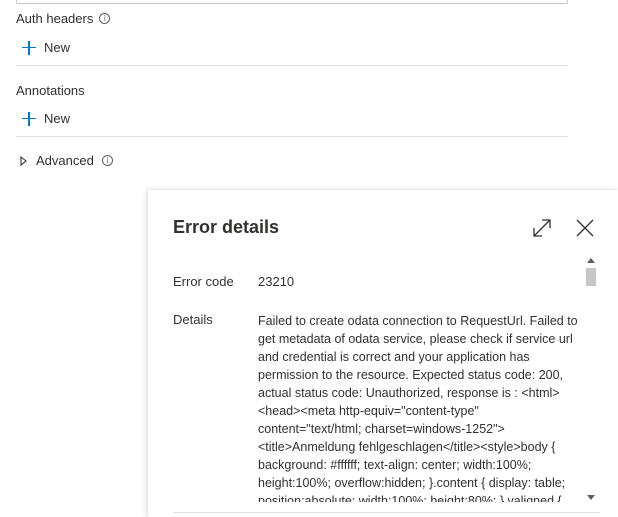  Describe the element at coordinates (23, 160) in the screenshot. I see `chevron-right-icon` at that location.